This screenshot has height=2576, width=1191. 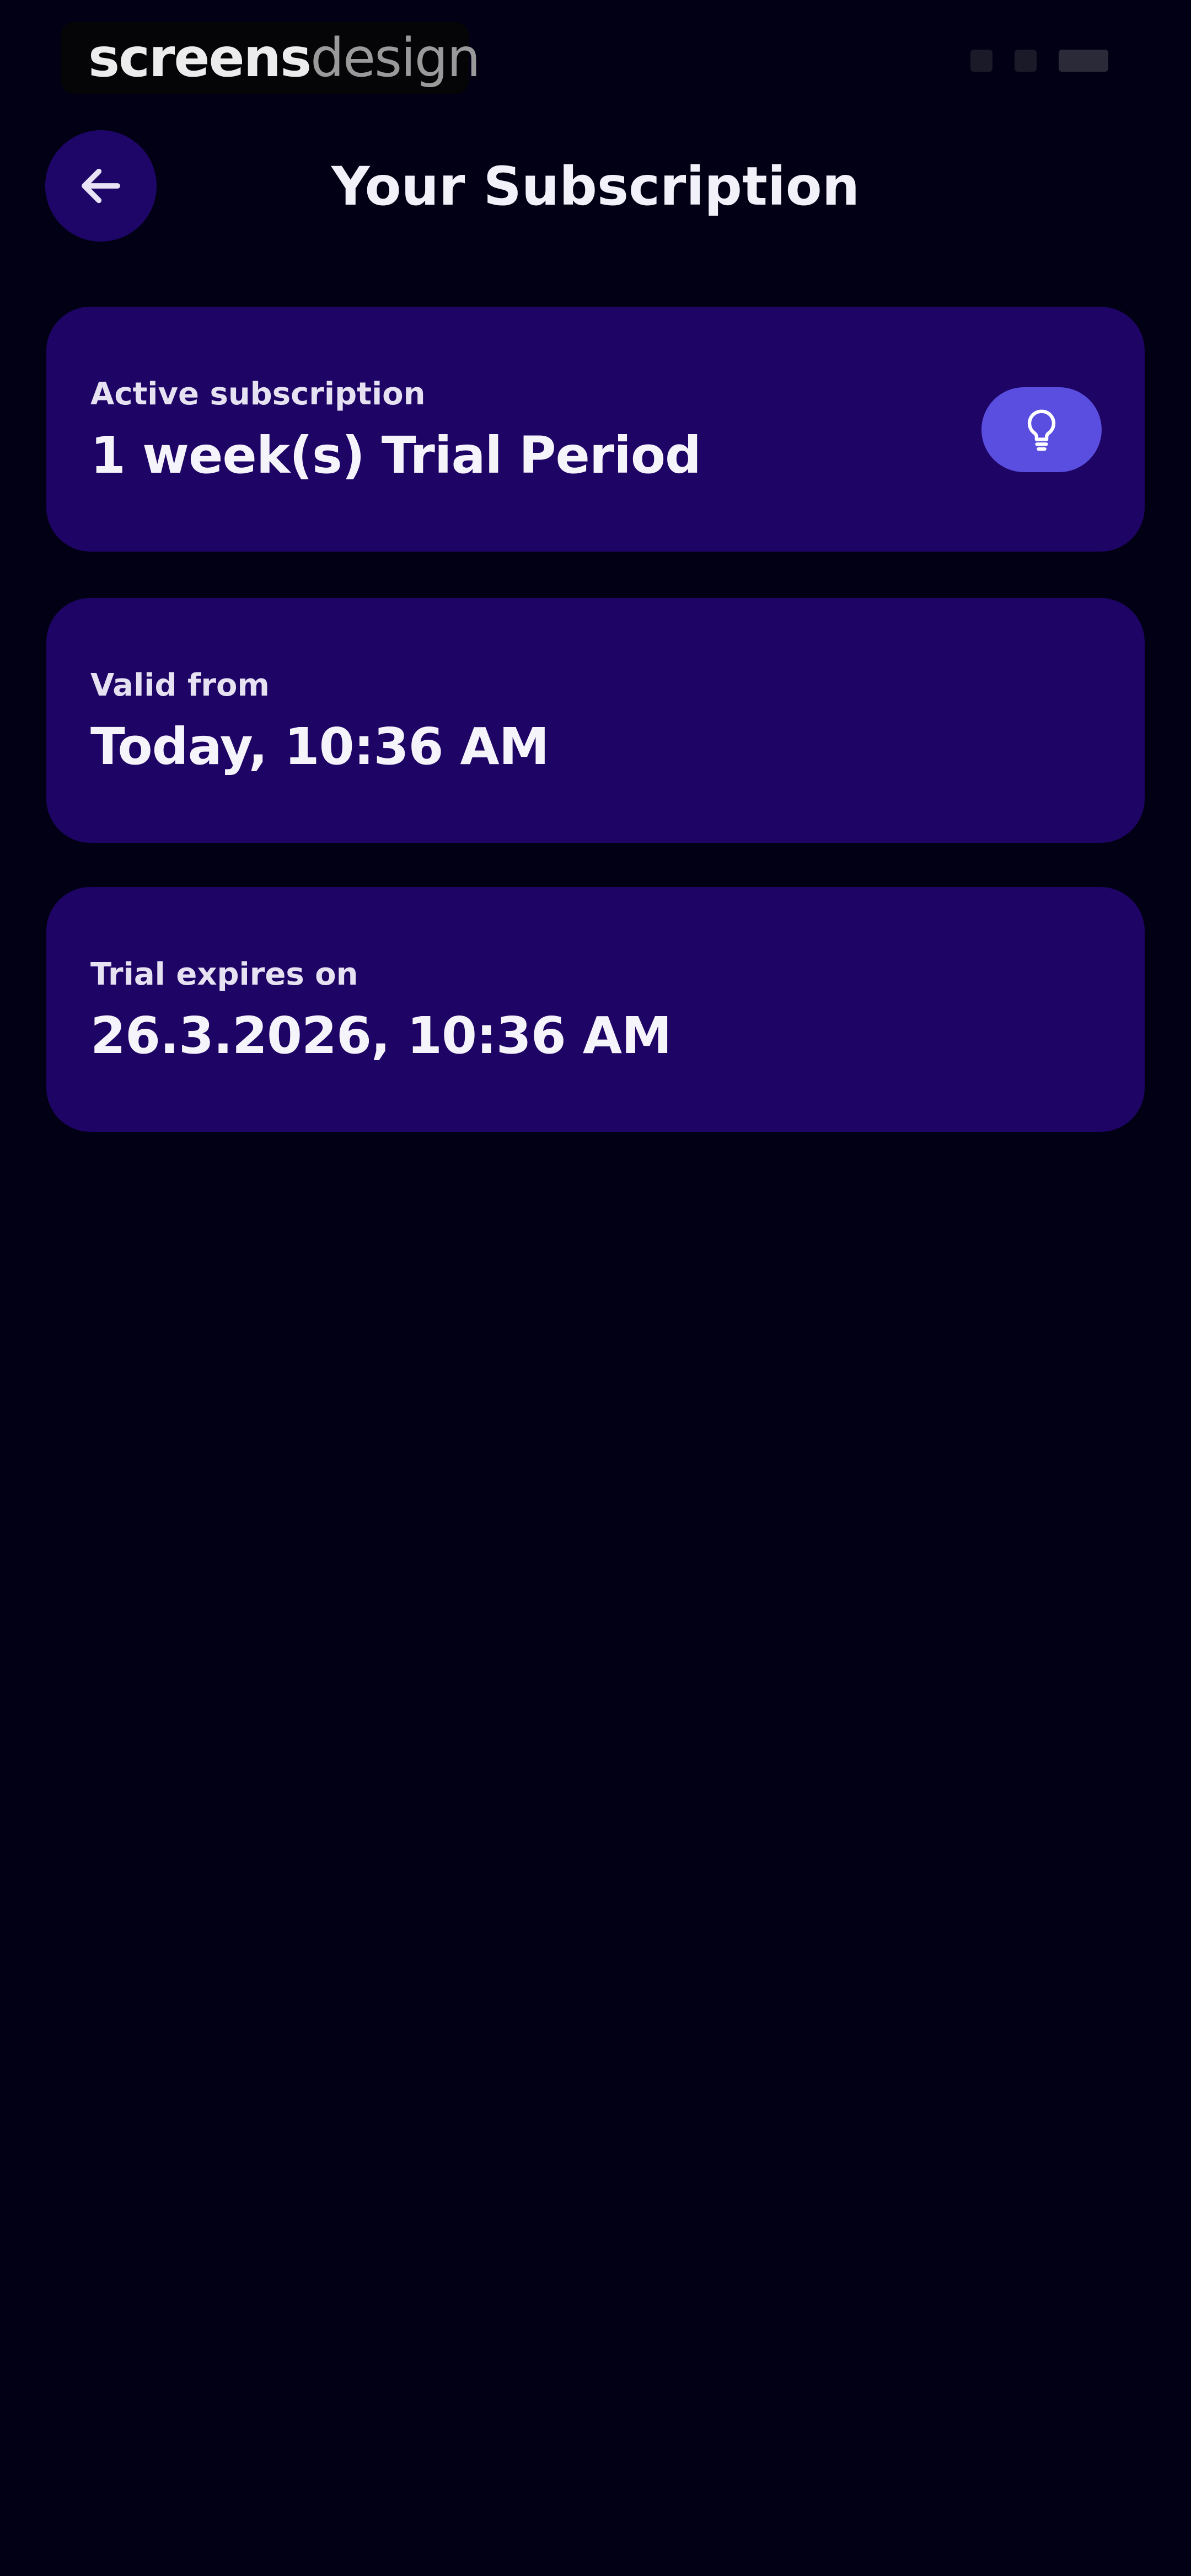 I want to click on wifi-icon, so click(x=1026, y=61).